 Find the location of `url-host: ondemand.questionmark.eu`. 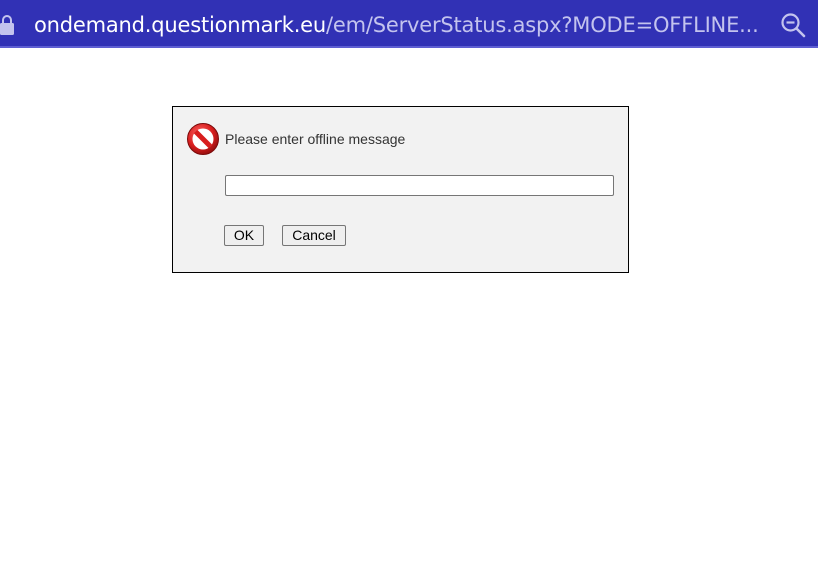

url-host: ondemand.questionmark.eu is located at coordinates (180, 25).